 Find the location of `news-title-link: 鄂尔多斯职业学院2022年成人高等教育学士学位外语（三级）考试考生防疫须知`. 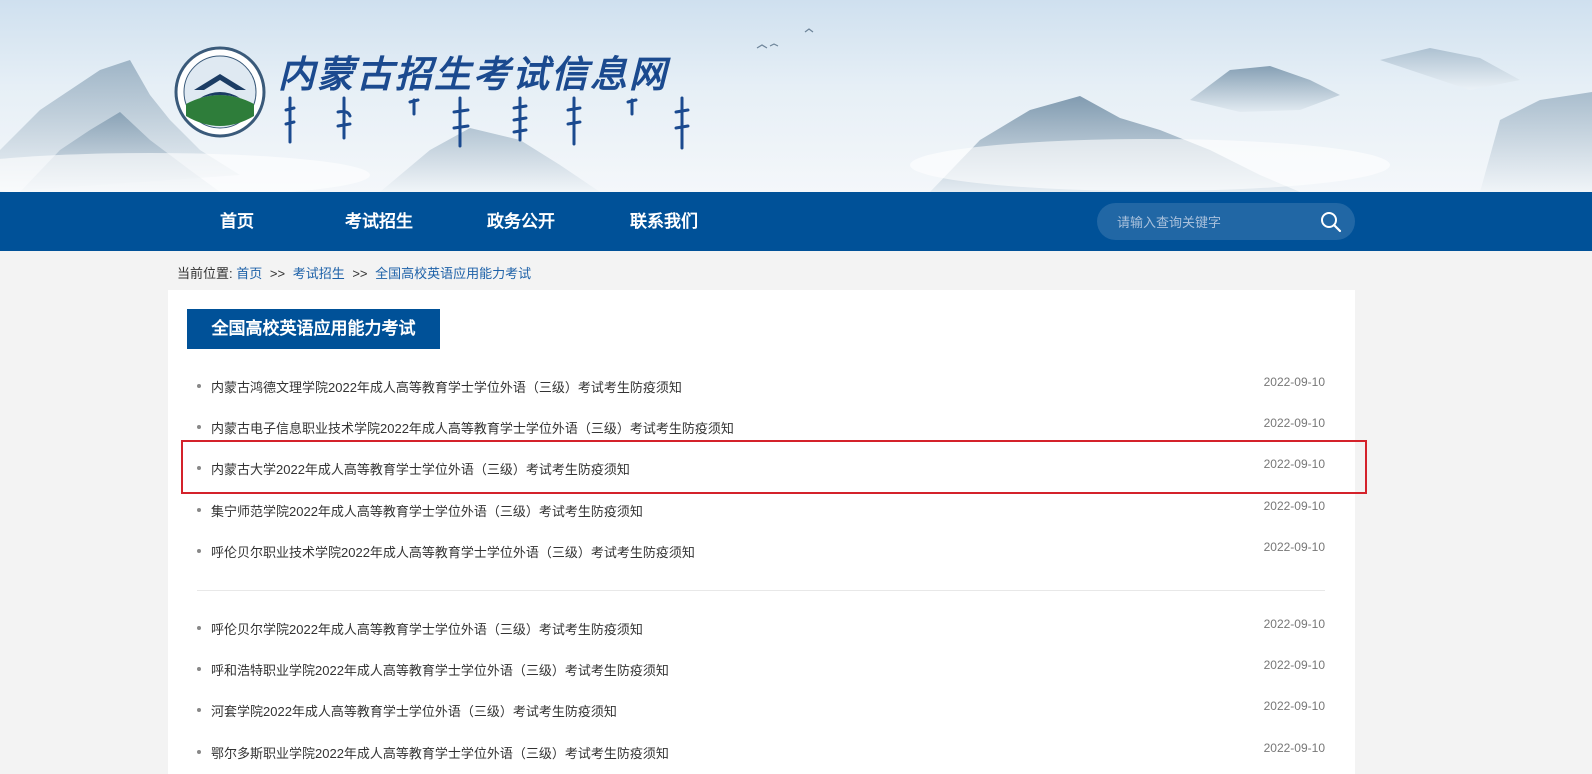

news-title-link: 鄂尔多斯职业学院2022年成人高等教育学士学位外语（三级）考试考生防疫须知 is located at coordinates (440, 752).